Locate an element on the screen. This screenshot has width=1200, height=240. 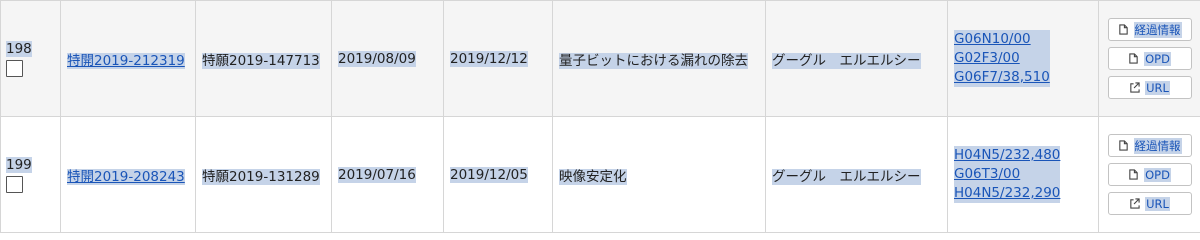
app-number-cell: 特願2019-131289 is located at coordinates (263, 174).